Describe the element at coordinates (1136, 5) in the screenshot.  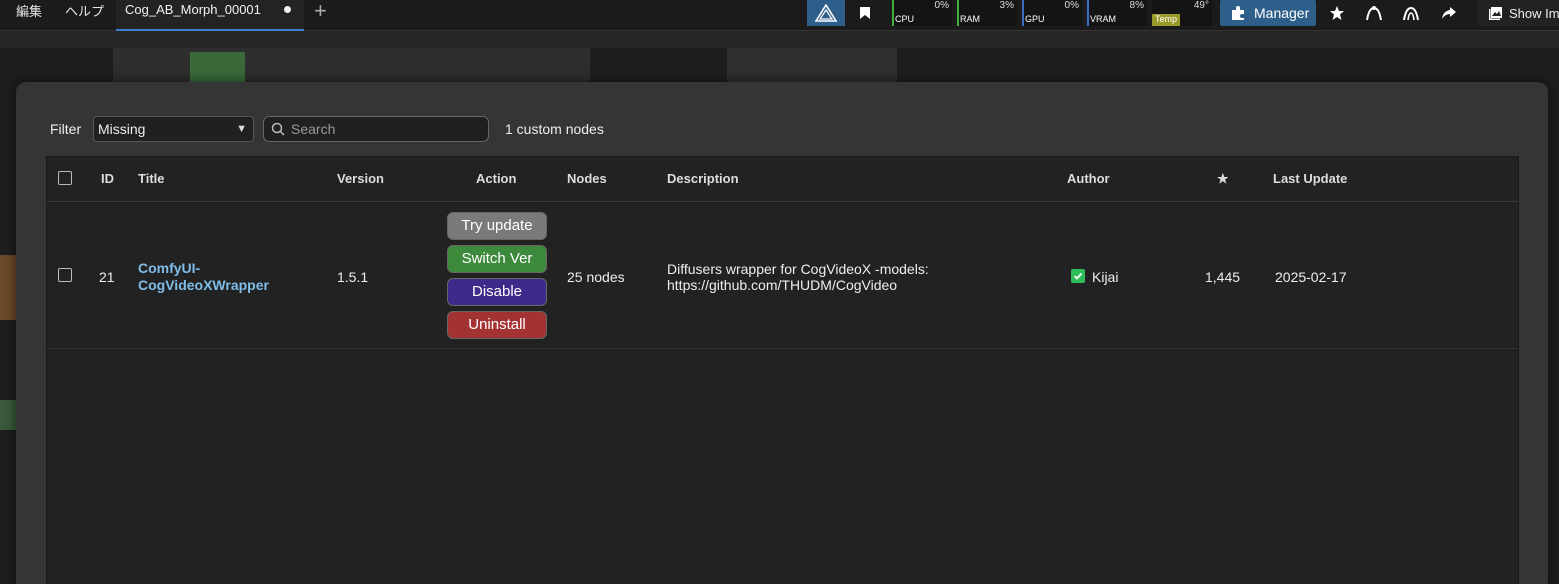
I see `vram-value: 8%` at that location.